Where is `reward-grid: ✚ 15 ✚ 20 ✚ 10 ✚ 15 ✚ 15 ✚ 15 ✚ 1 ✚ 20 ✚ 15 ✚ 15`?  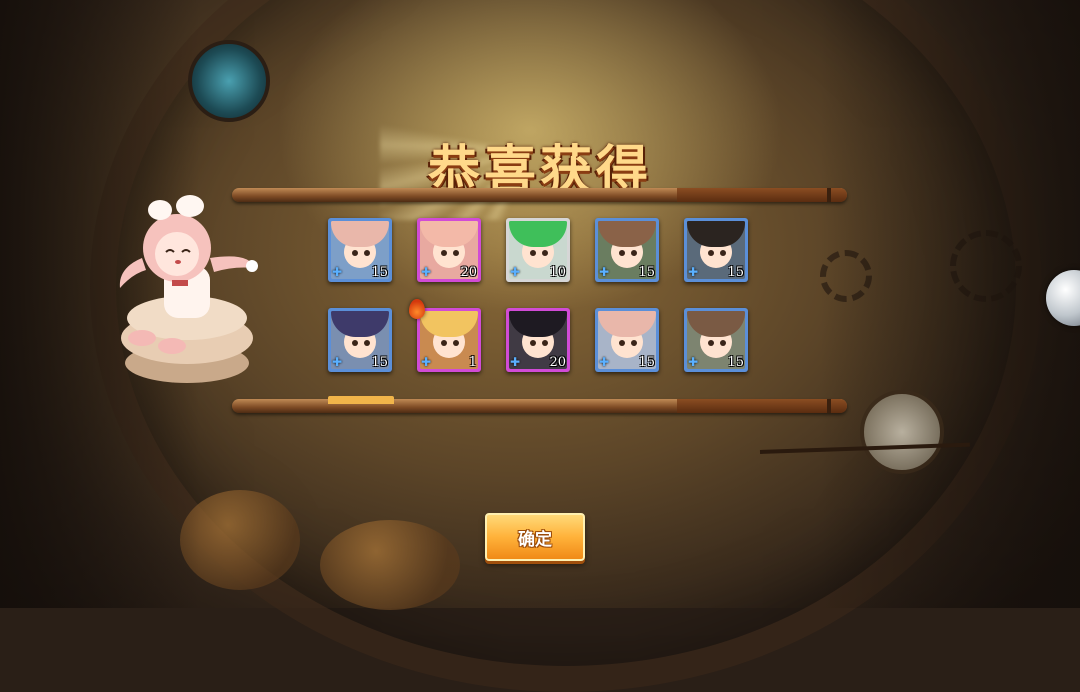 reward-grid: ✚ 15 ✚ 20 ✚ 10 ✚ 15 ✚ 15 ✚ 15 ✚ 1 ✚ 20 ✚ 15 ✚ 15 is located at coordinates (540, 303).